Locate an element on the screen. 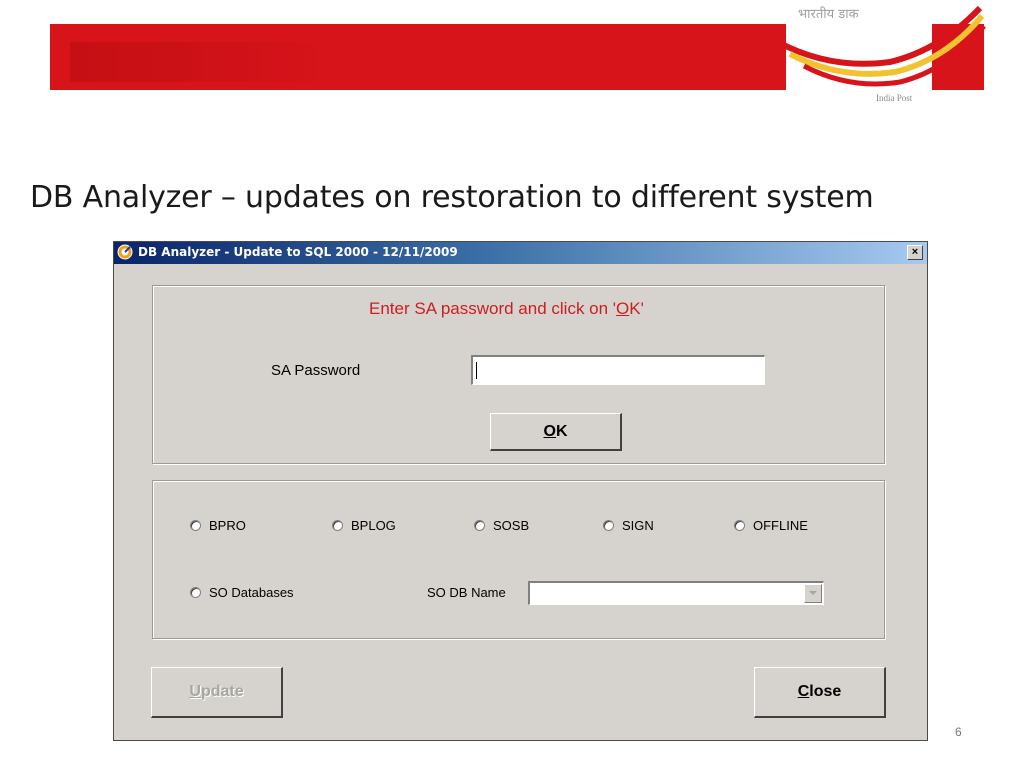 The image size is (1024, 768). radio-so-databases: SO Databases is located at coordinates (242, 592).